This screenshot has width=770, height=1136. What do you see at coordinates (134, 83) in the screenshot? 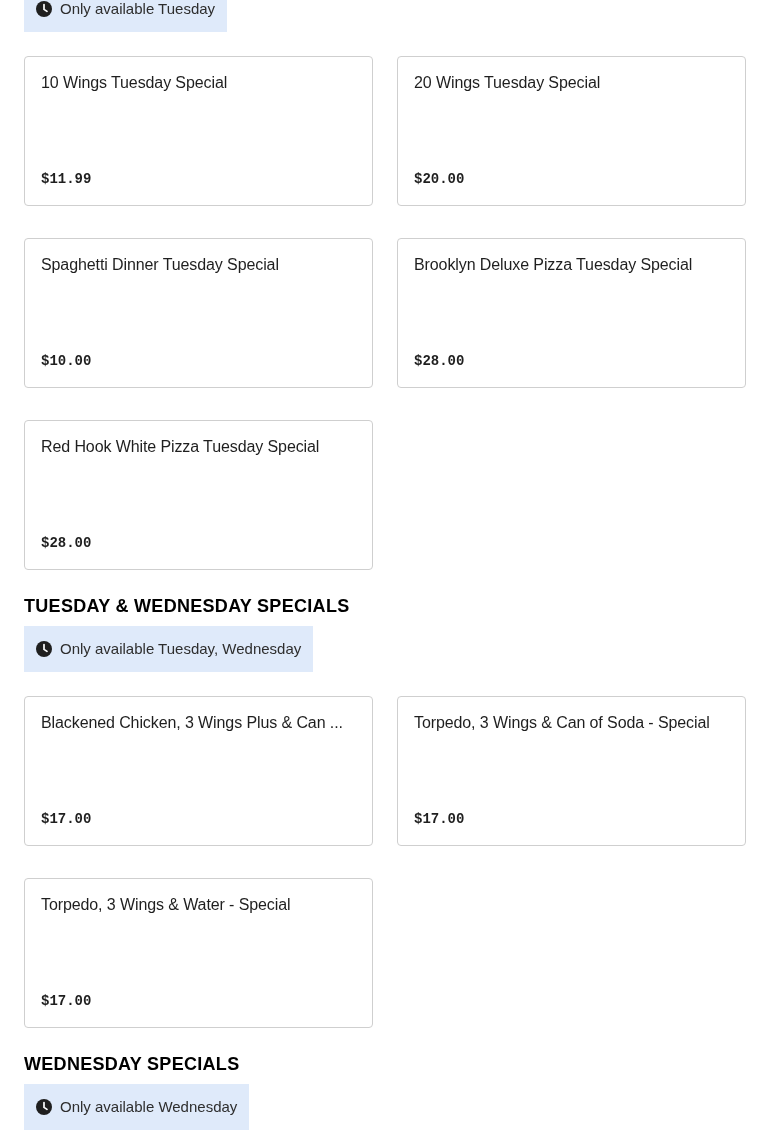
I see `item-name: 10 Wings Tuesday Special` at bounding box center [134, 83].